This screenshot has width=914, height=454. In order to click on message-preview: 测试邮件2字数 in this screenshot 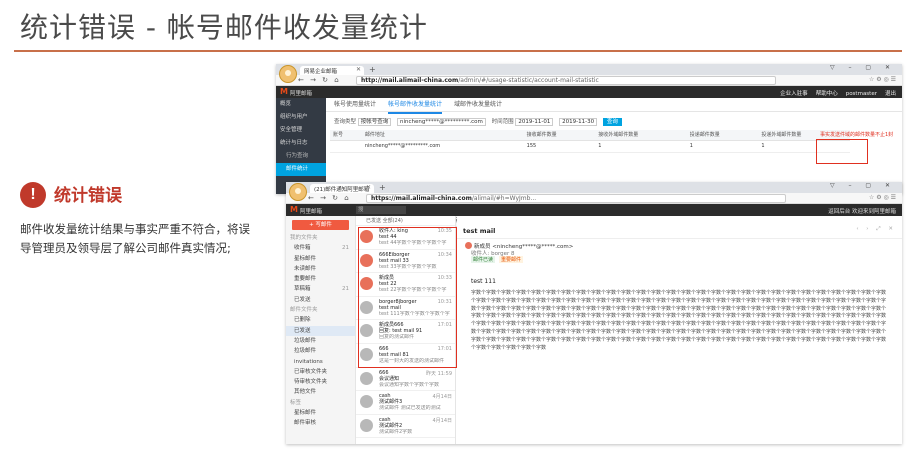, I will do `click(396, 431)`.